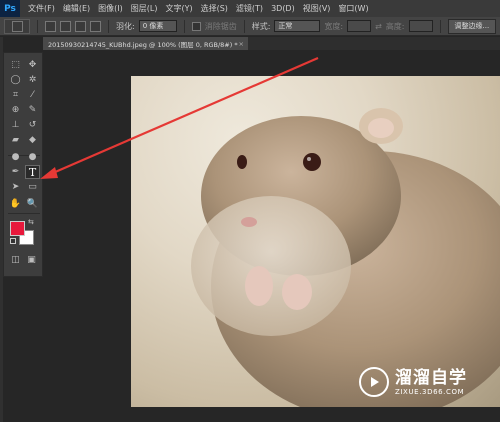  What do you see at coordinates (32, 95) in the screenshot?
I see `eyedropper-icon: ⁄` at bounding box center [32, 95].